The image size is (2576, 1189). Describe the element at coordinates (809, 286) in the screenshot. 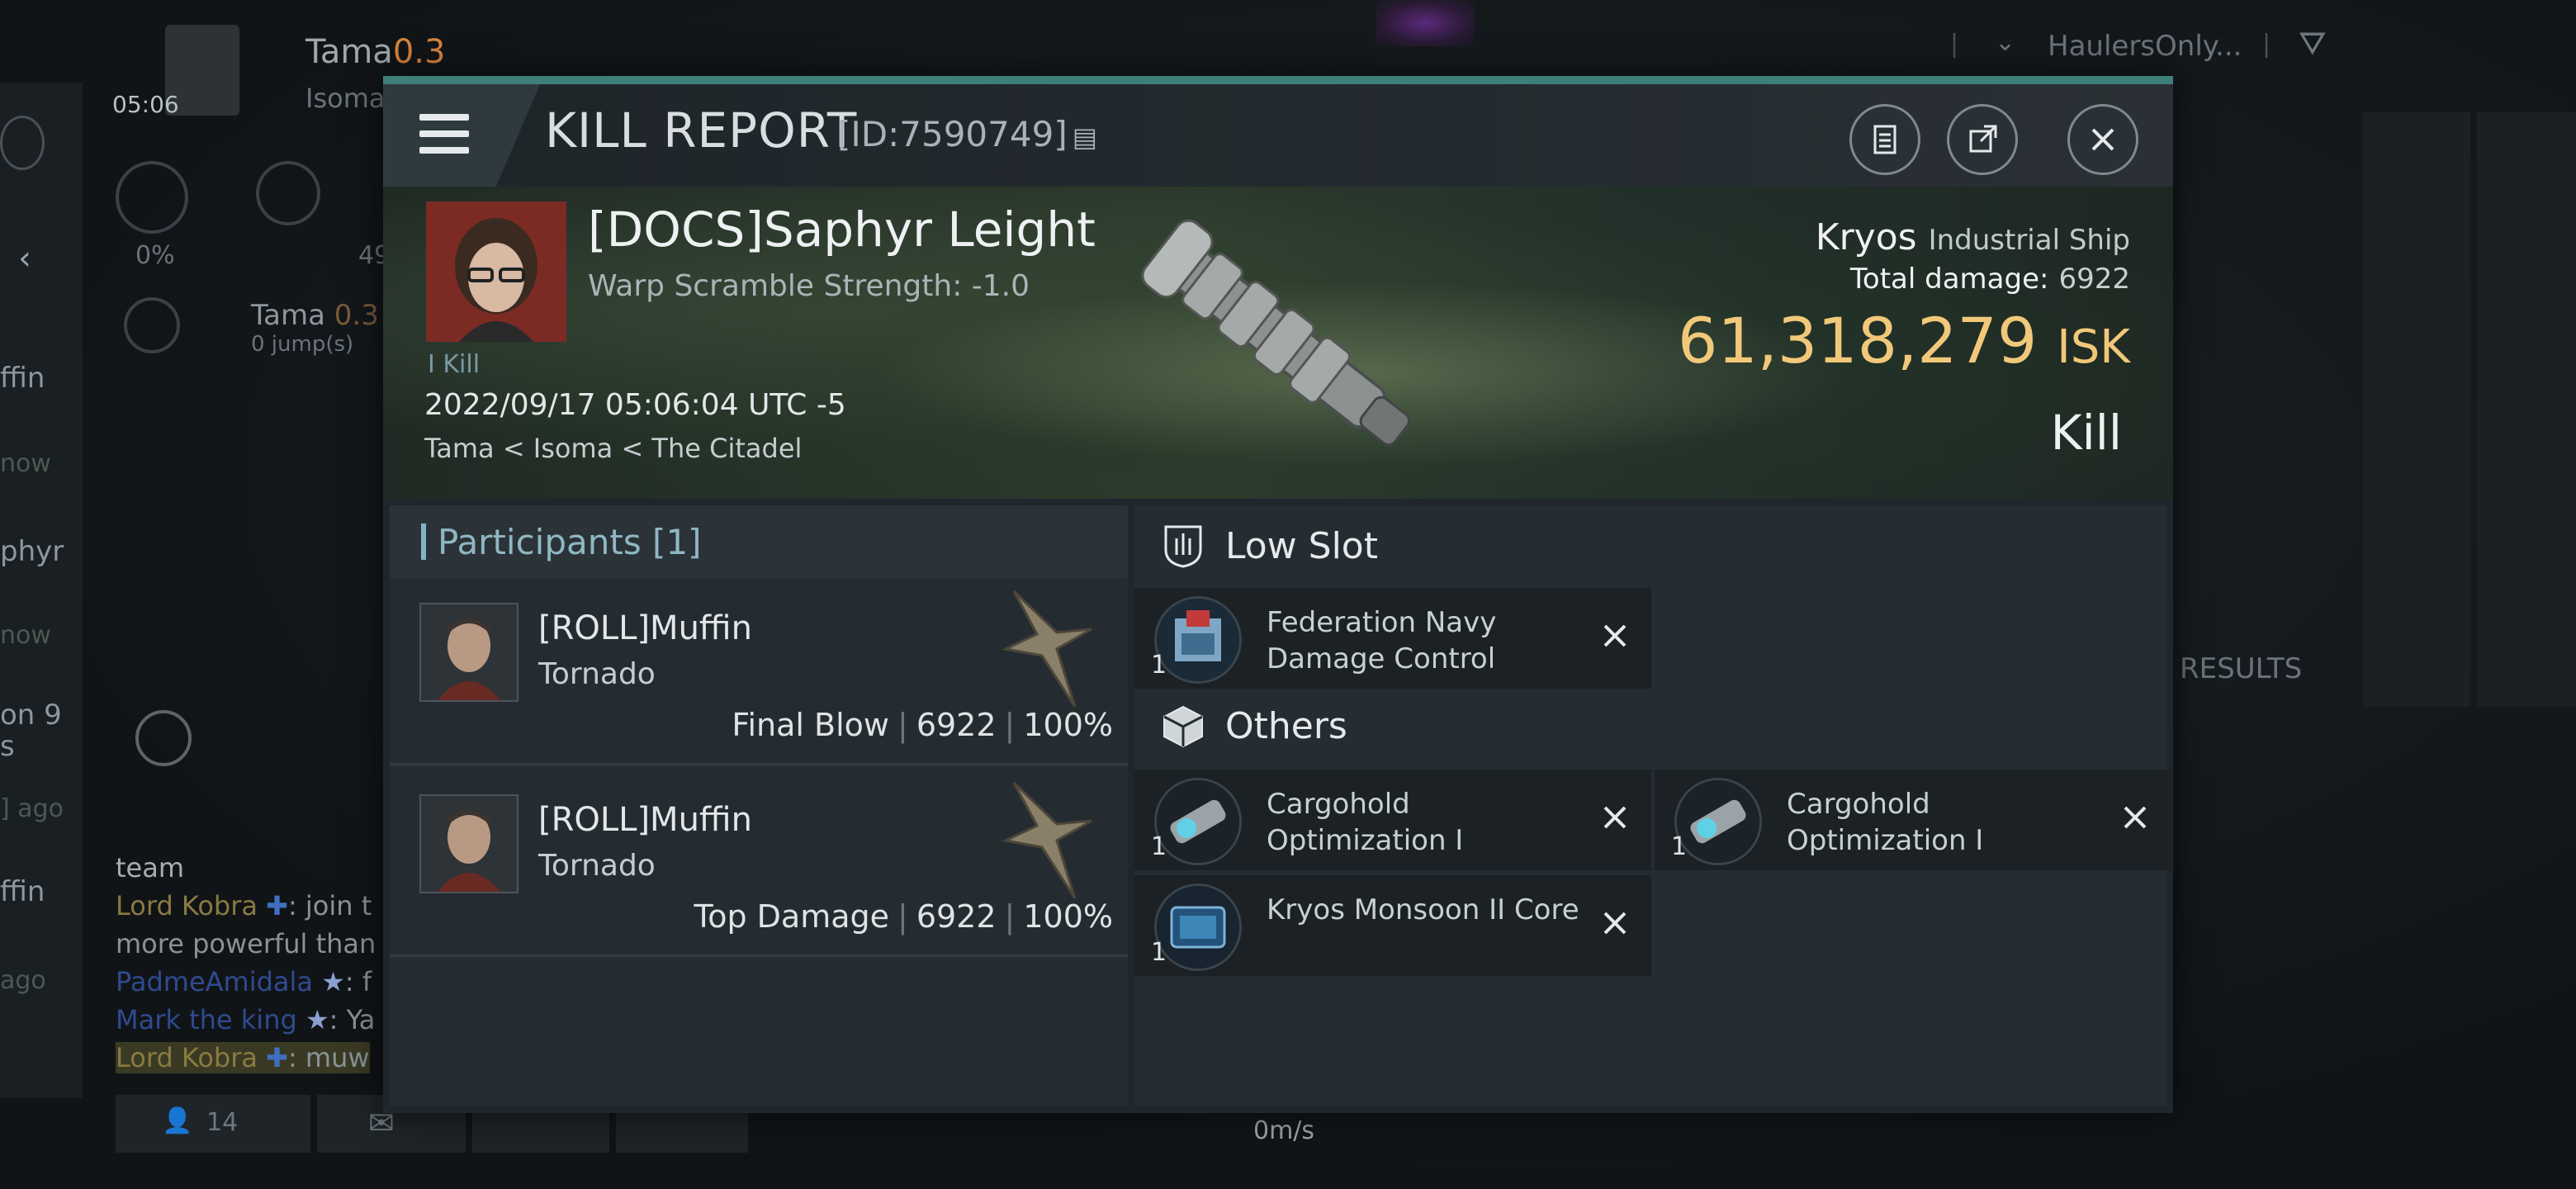

I see `warp-scramble: Warp Scramble Strength: -1.0` at that location.